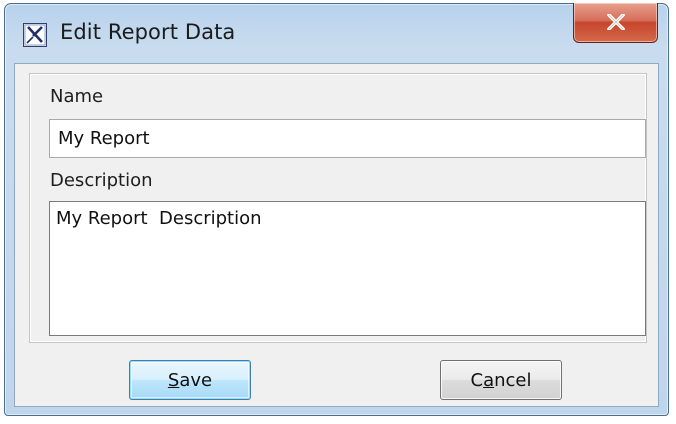 The image size is (676, 424). What do you see at coordinates (336, 32) in the screenshot?
I see `title-bar: Edit Report Data` at bounding box center [336, 32].